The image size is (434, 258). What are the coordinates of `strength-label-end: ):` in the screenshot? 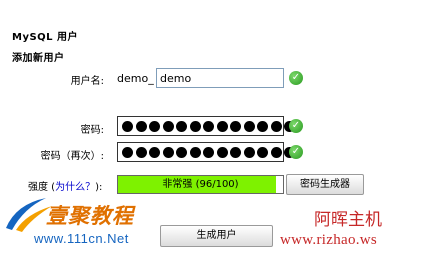 It's located at (99, 187).